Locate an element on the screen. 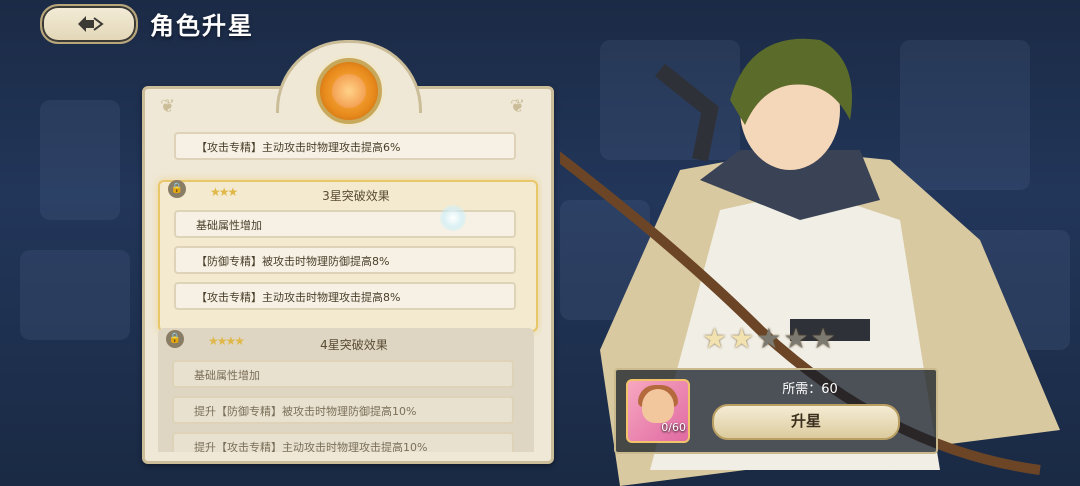  hero-star-rating: ★★★★★ is located at coordinates (770, 338).